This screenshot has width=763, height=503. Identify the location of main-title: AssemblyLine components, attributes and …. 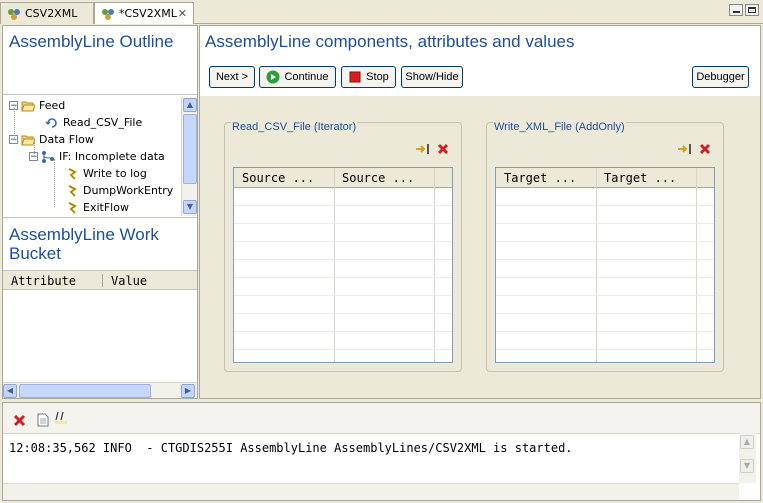
(390, 41).